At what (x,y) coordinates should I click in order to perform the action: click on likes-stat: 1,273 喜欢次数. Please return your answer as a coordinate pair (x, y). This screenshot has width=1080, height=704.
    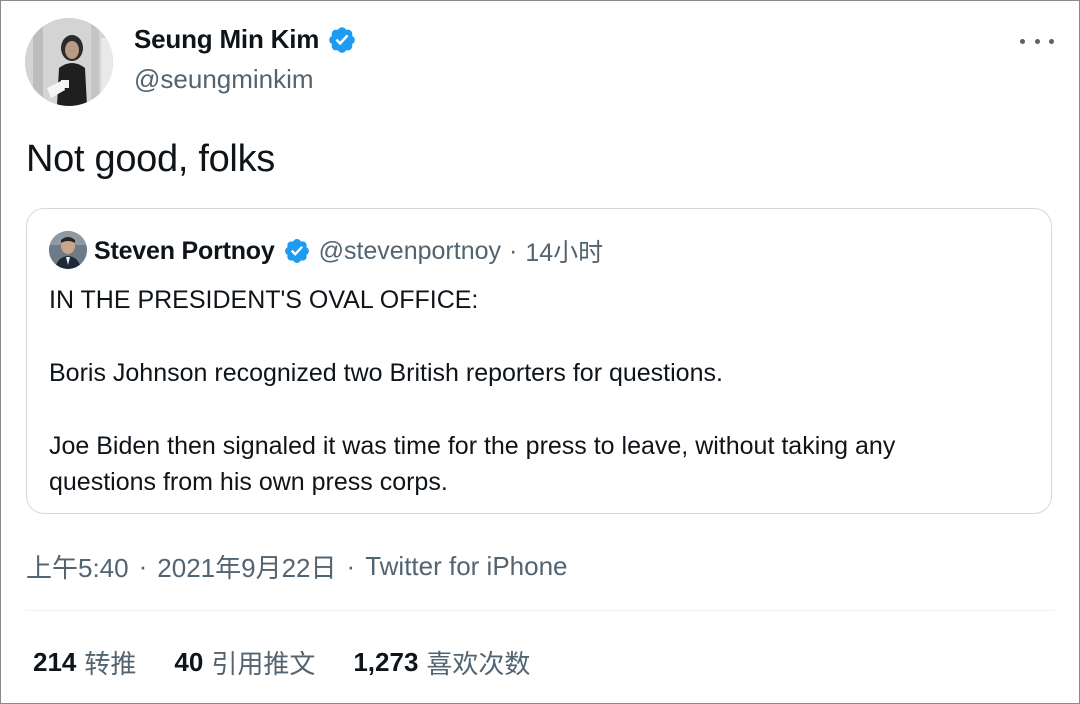
    Looking at the image, I should click on (441, 662).